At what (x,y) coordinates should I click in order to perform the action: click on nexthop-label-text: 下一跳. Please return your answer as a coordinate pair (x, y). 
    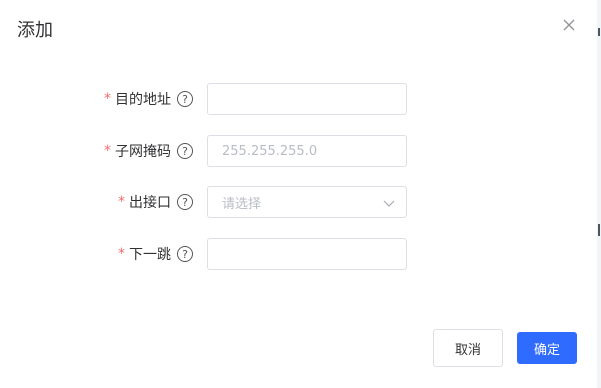
    Looking at the image, I should click on (150, 255).